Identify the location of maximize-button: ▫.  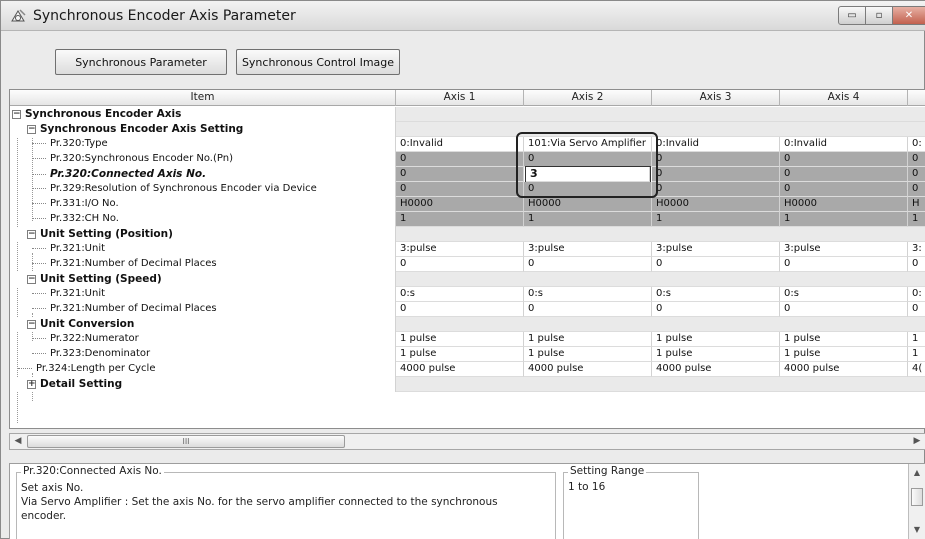
(879, 15).